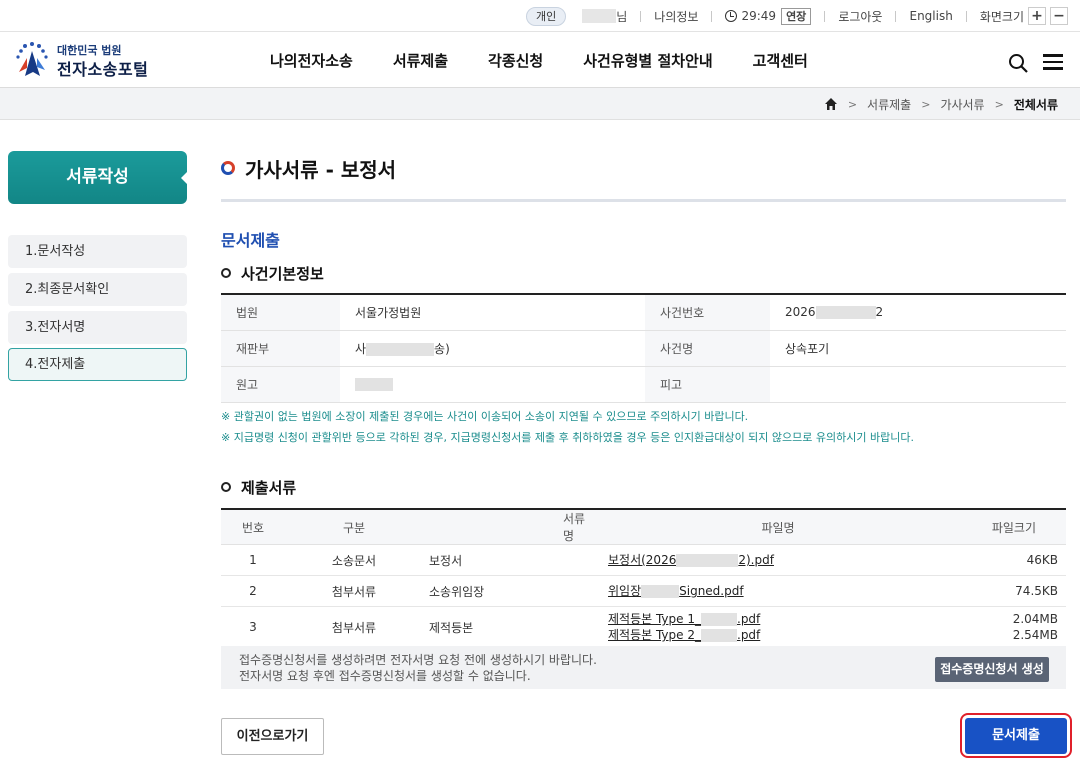 The image size is (1080, 765). Describe the element at coordinates (796, 16) in the screenshot. I see `extend-session-button: 연장` at that location.